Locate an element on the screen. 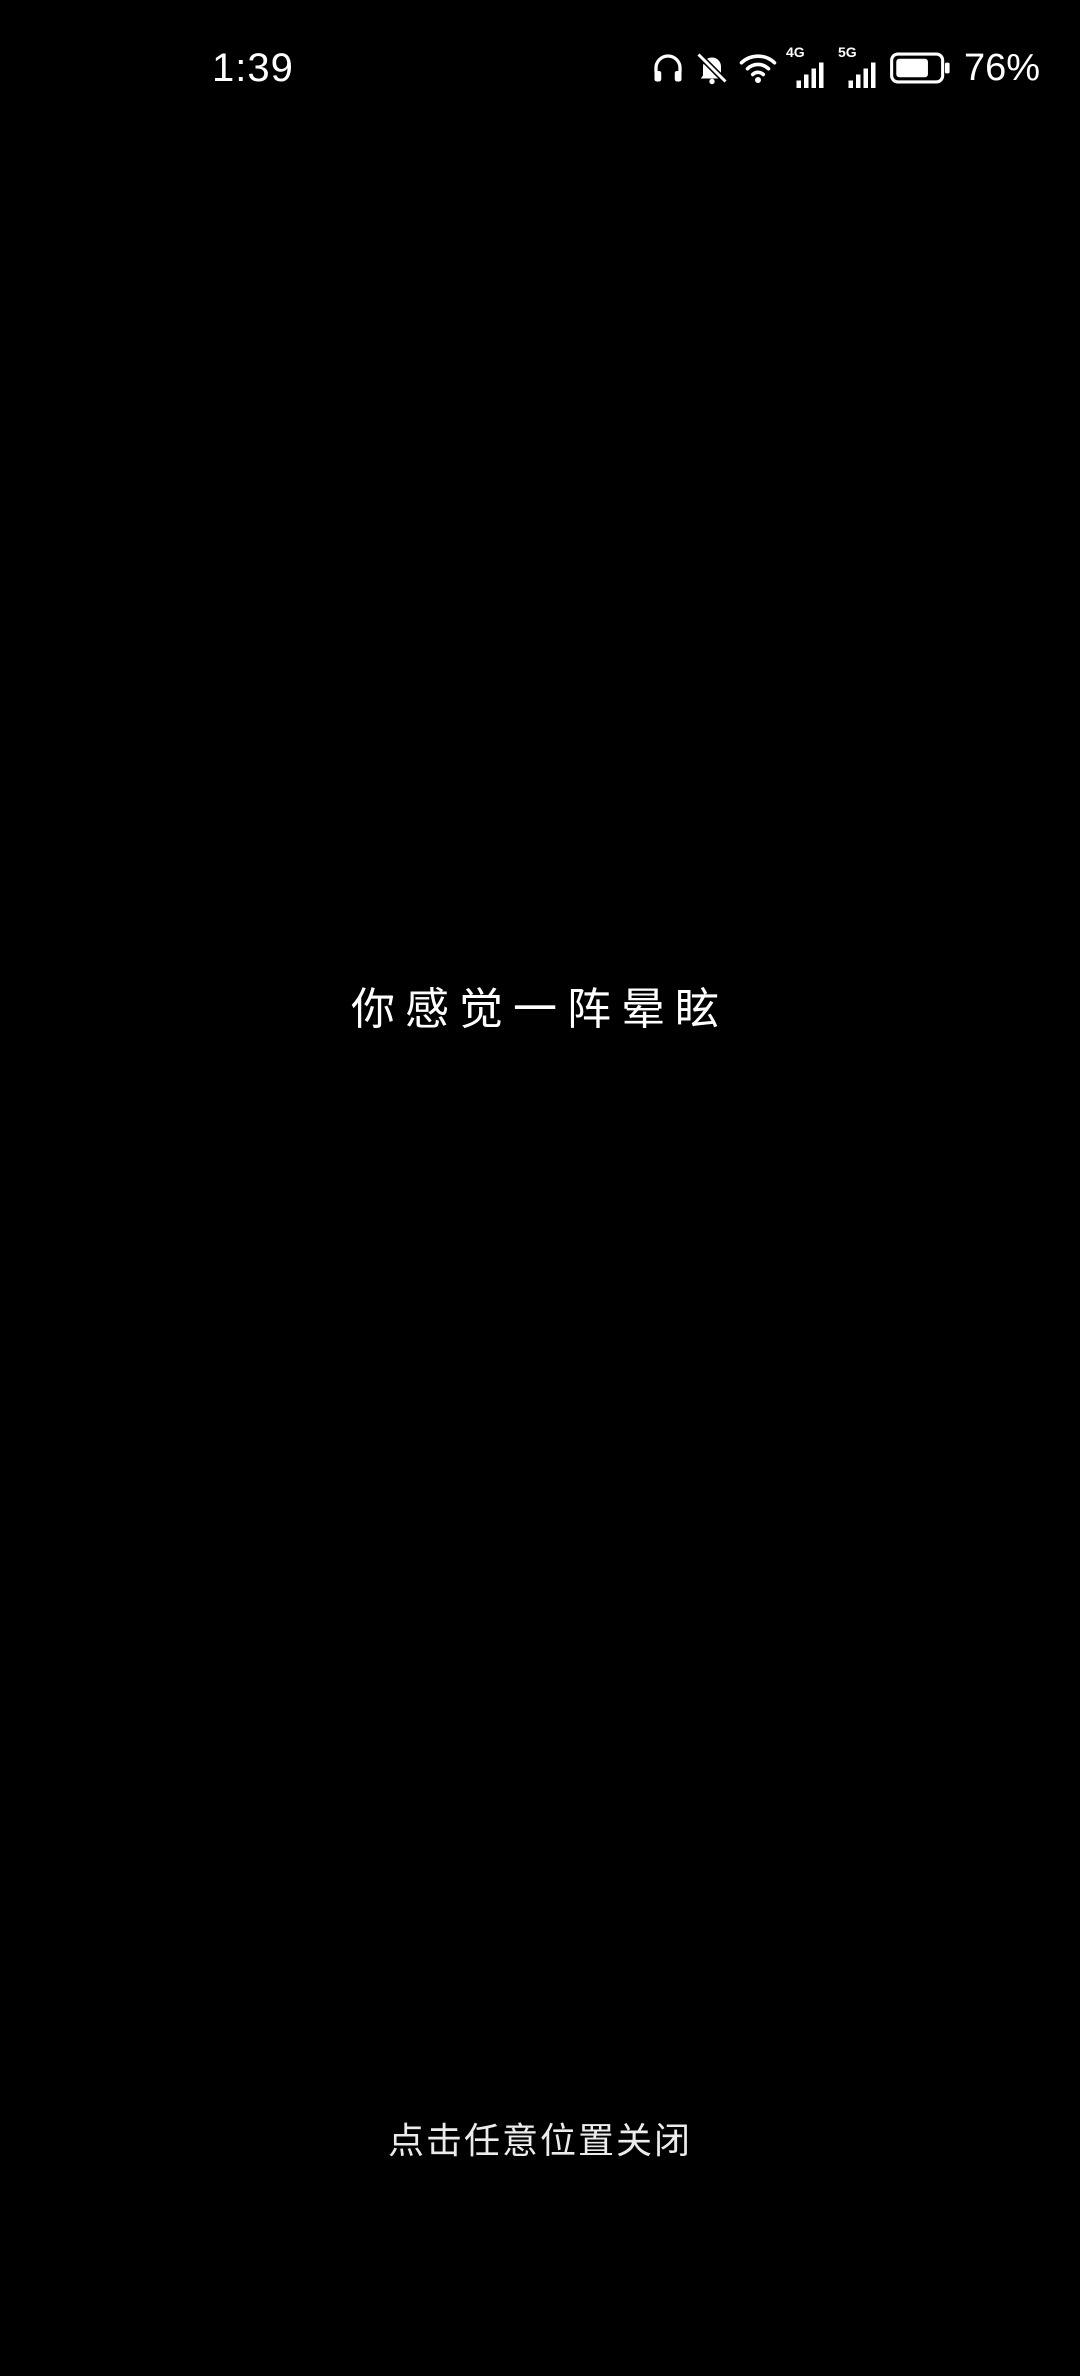 The width and height of the screenshot is (1080, 2376). dizzy-message: 你感觉一阵晕眩 is located at coordinates (540, 1009).